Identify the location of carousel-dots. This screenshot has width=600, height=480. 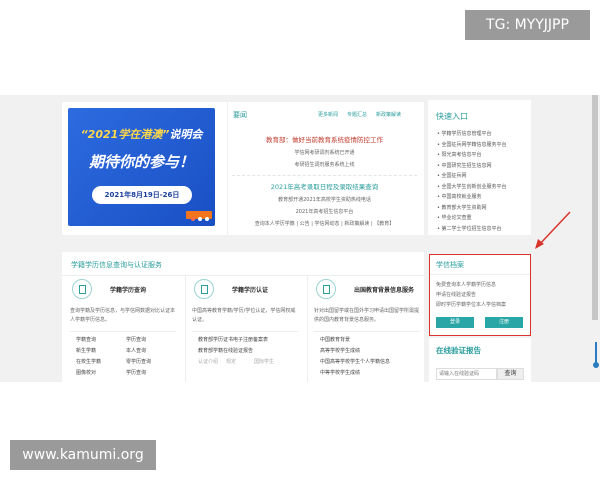
(200, 219).